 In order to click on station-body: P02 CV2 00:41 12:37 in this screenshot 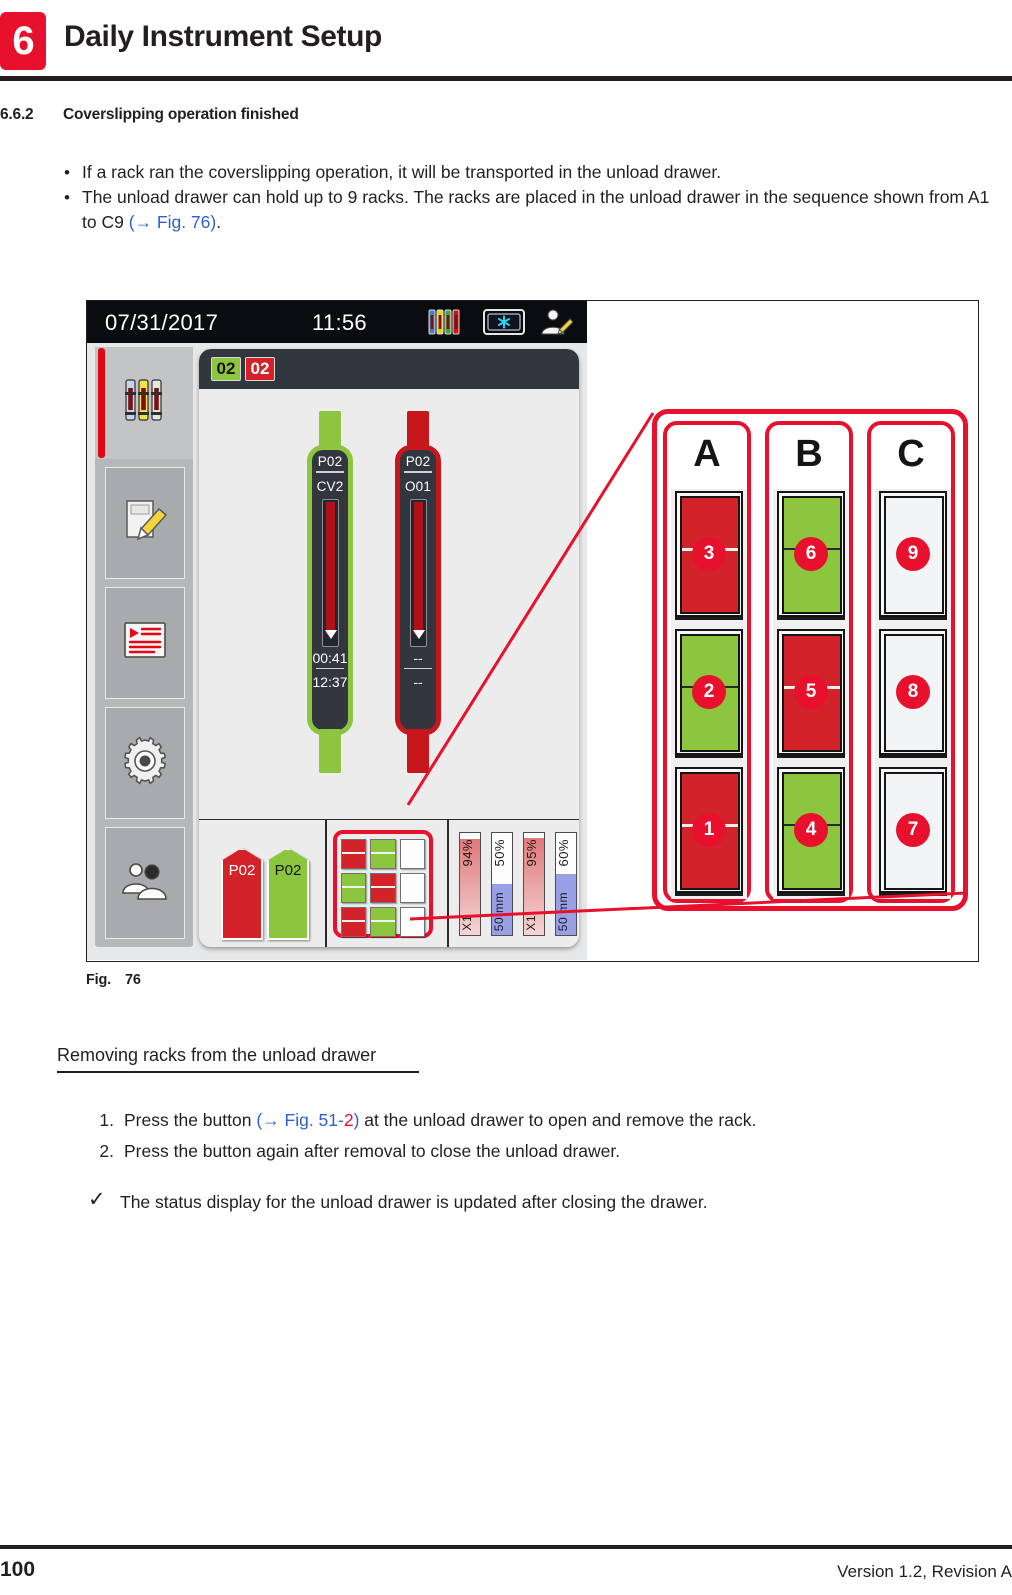, I will do `click(330, 590)`.